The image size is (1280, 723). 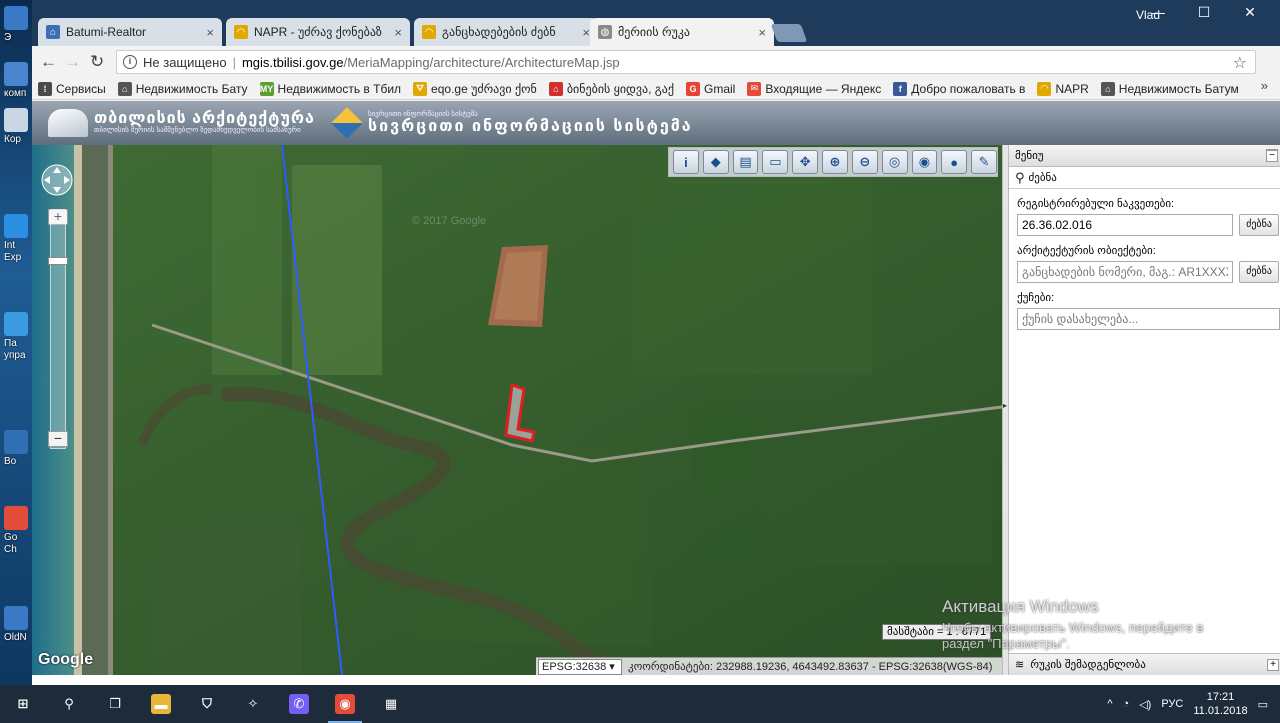 I want to click on url-host: mgis.tbilisi.gov.ge, so click(x=292, y=62).